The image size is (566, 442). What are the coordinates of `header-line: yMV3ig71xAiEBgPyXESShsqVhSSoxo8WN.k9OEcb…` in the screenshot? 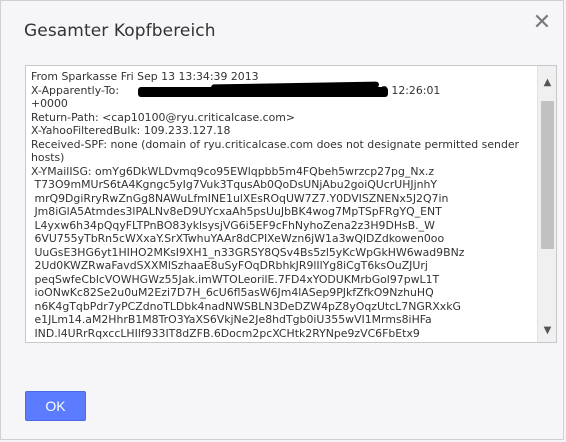 It's located at (230, 341).